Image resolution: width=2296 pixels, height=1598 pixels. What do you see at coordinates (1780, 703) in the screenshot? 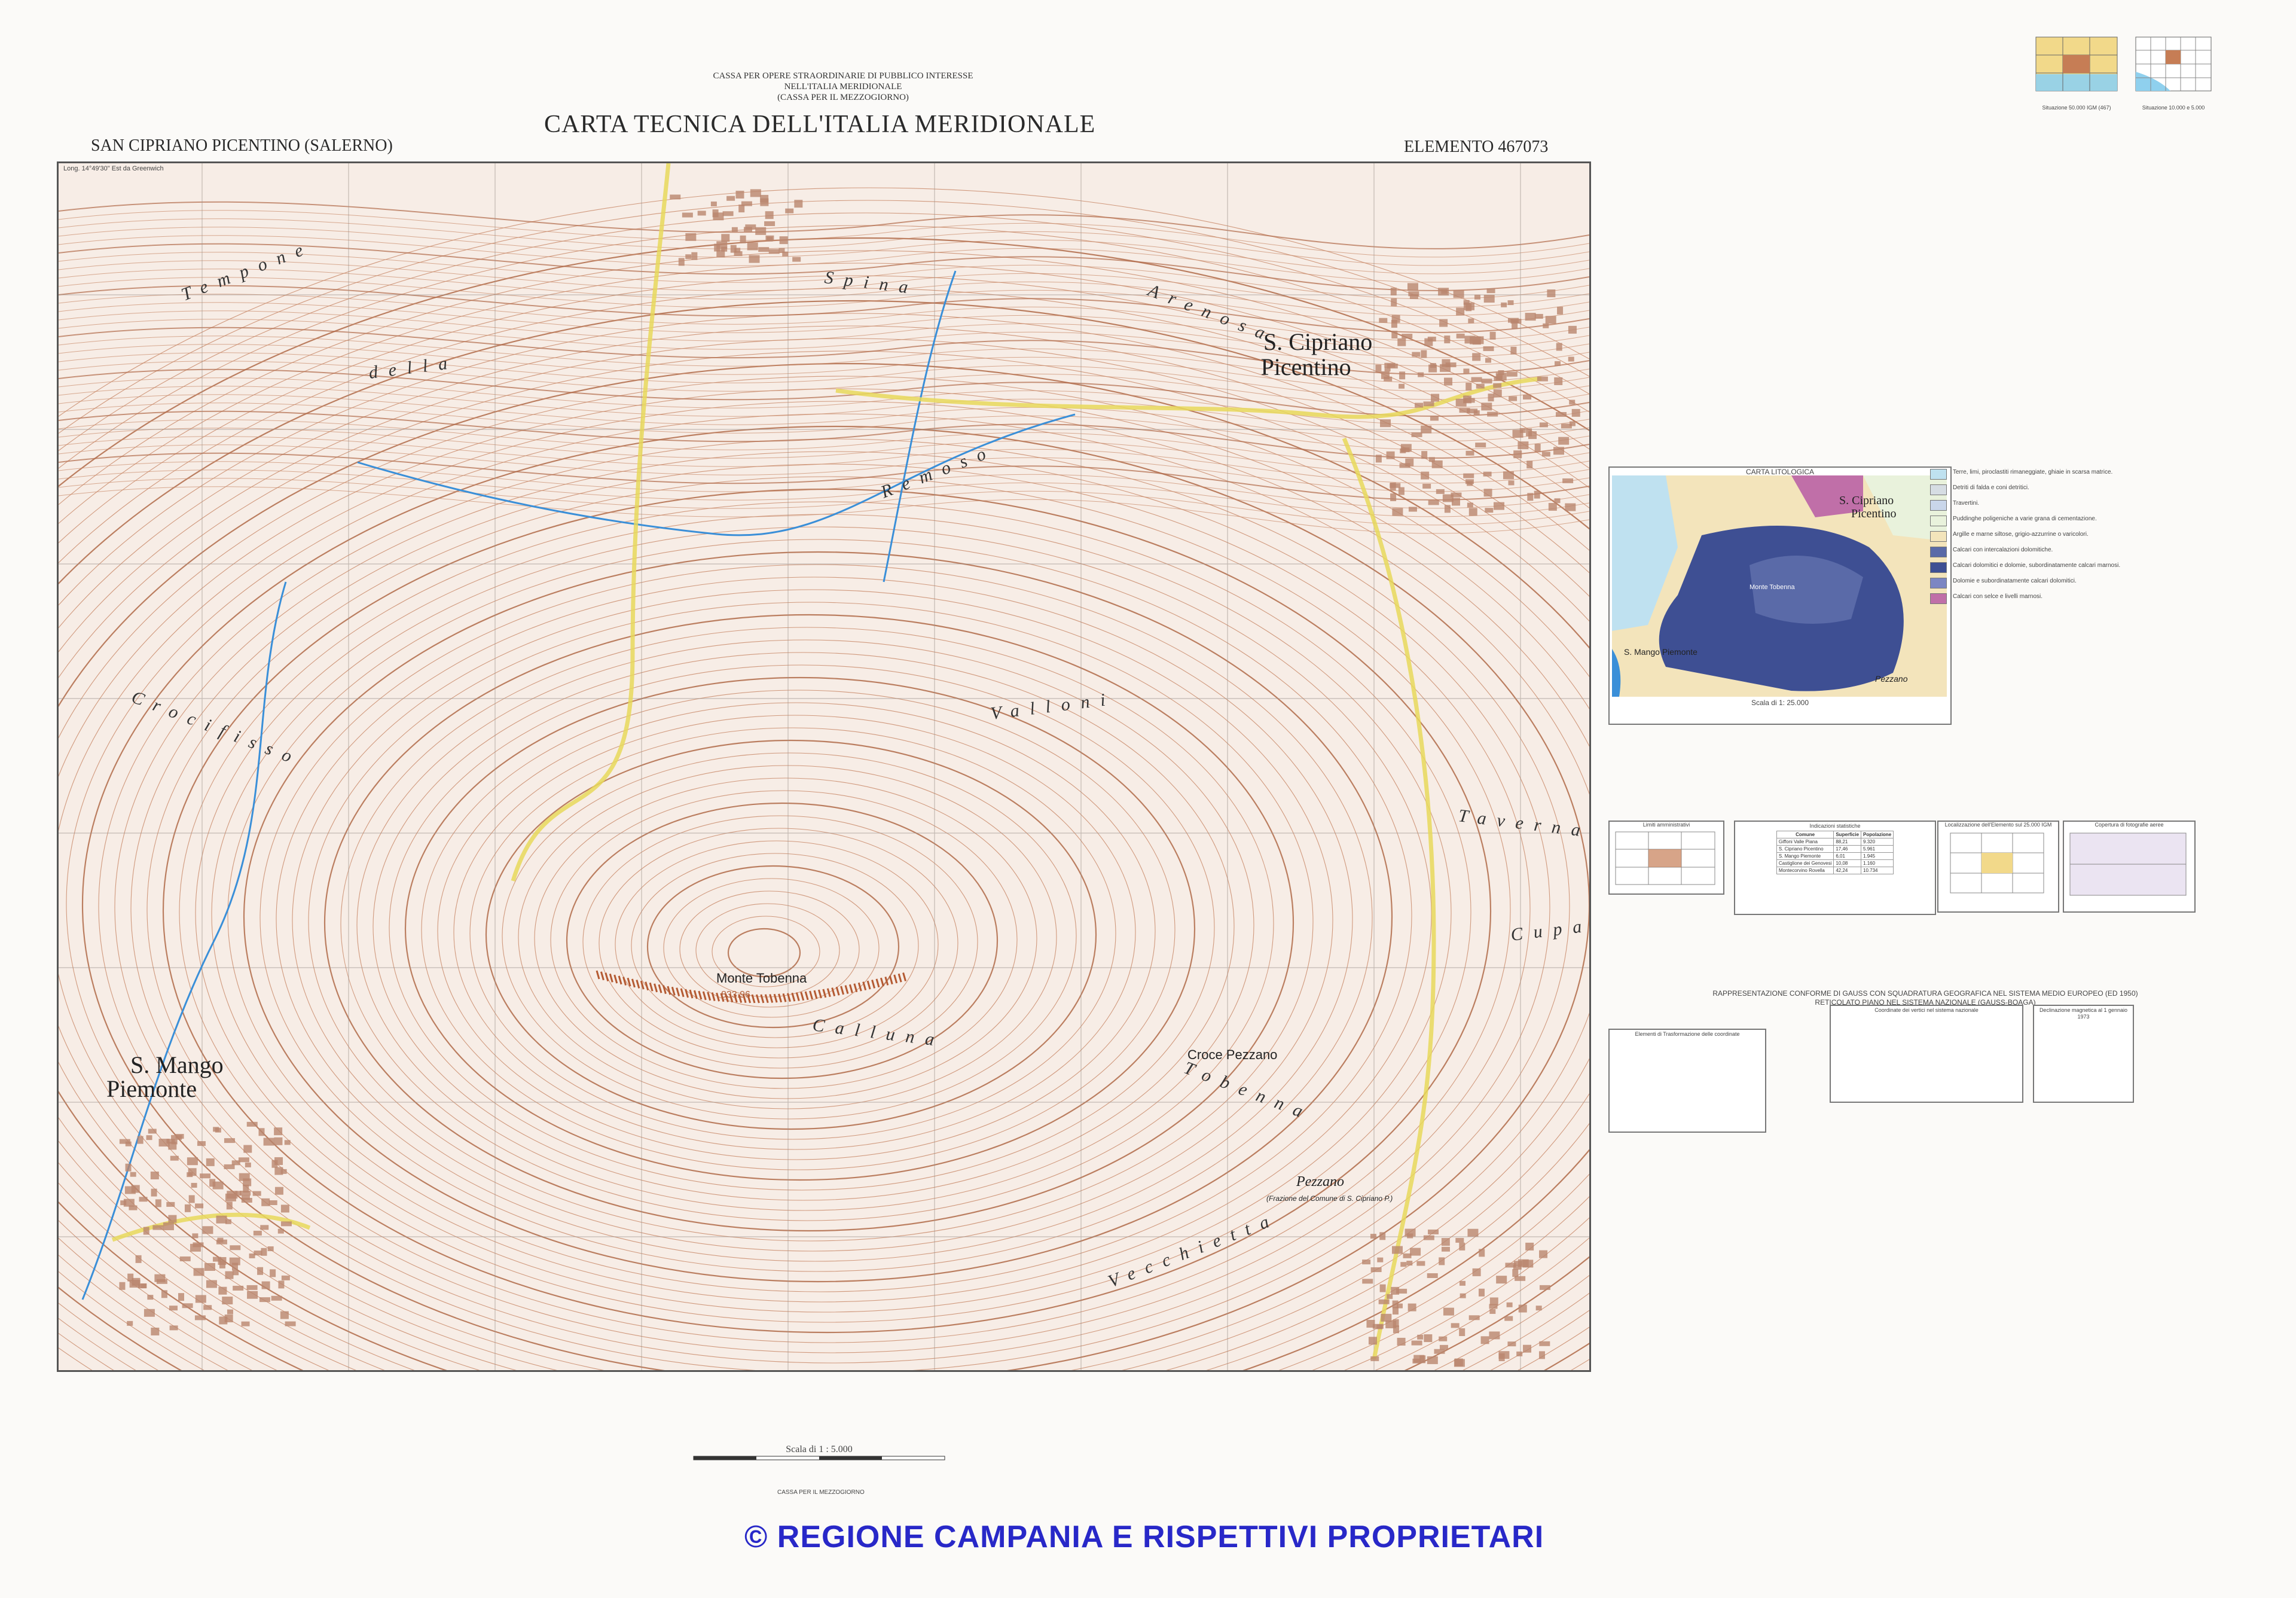
I see `litho-scale: Scala di 1: 25.000` at bounding box center [1780, 703].